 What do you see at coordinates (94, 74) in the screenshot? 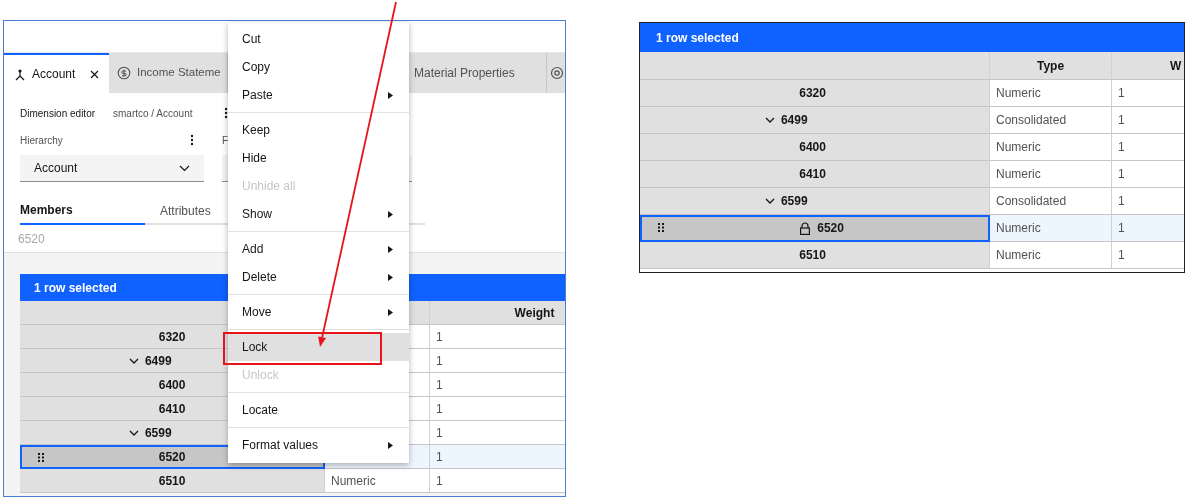
I see `close-icon` at bounding box center [94, 74].